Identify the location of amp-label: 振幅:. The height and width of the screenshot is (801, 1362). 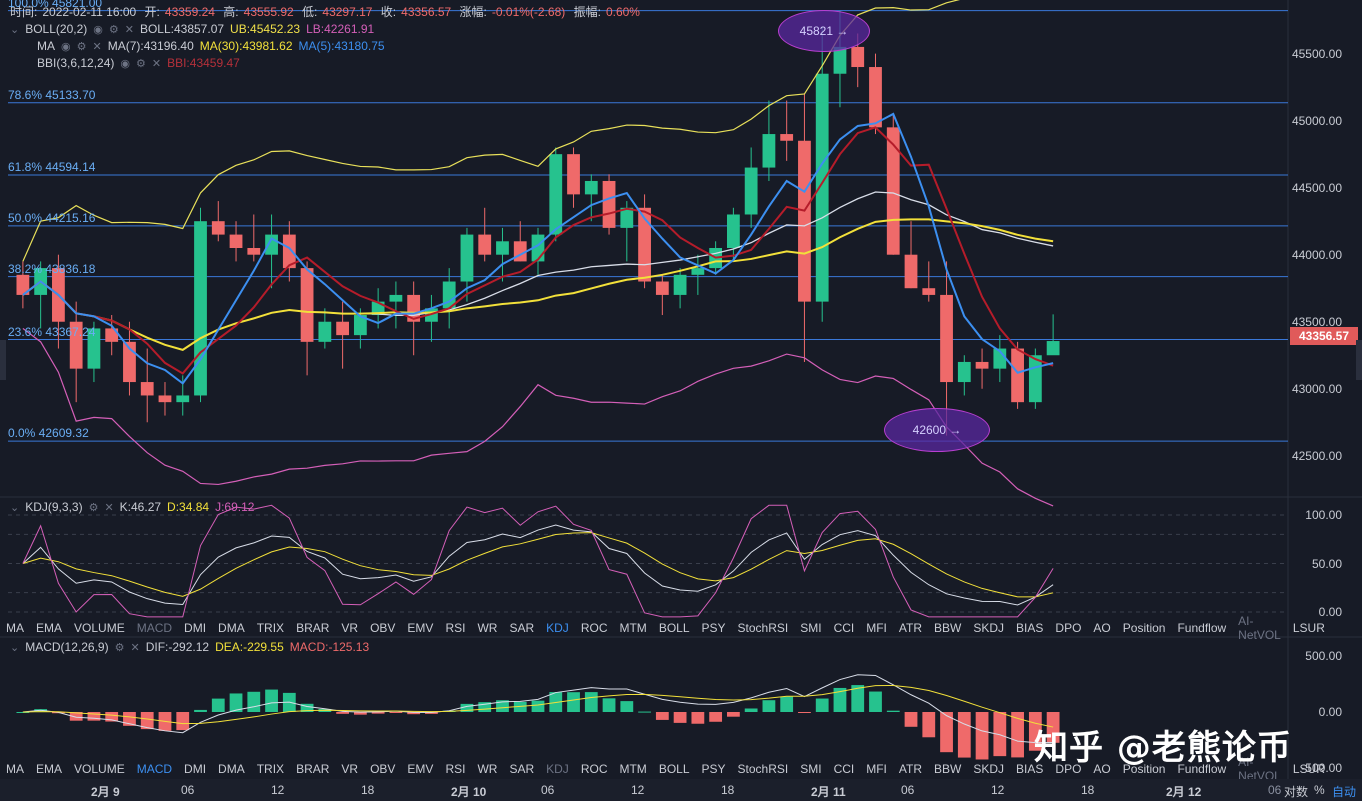
(587, 12).